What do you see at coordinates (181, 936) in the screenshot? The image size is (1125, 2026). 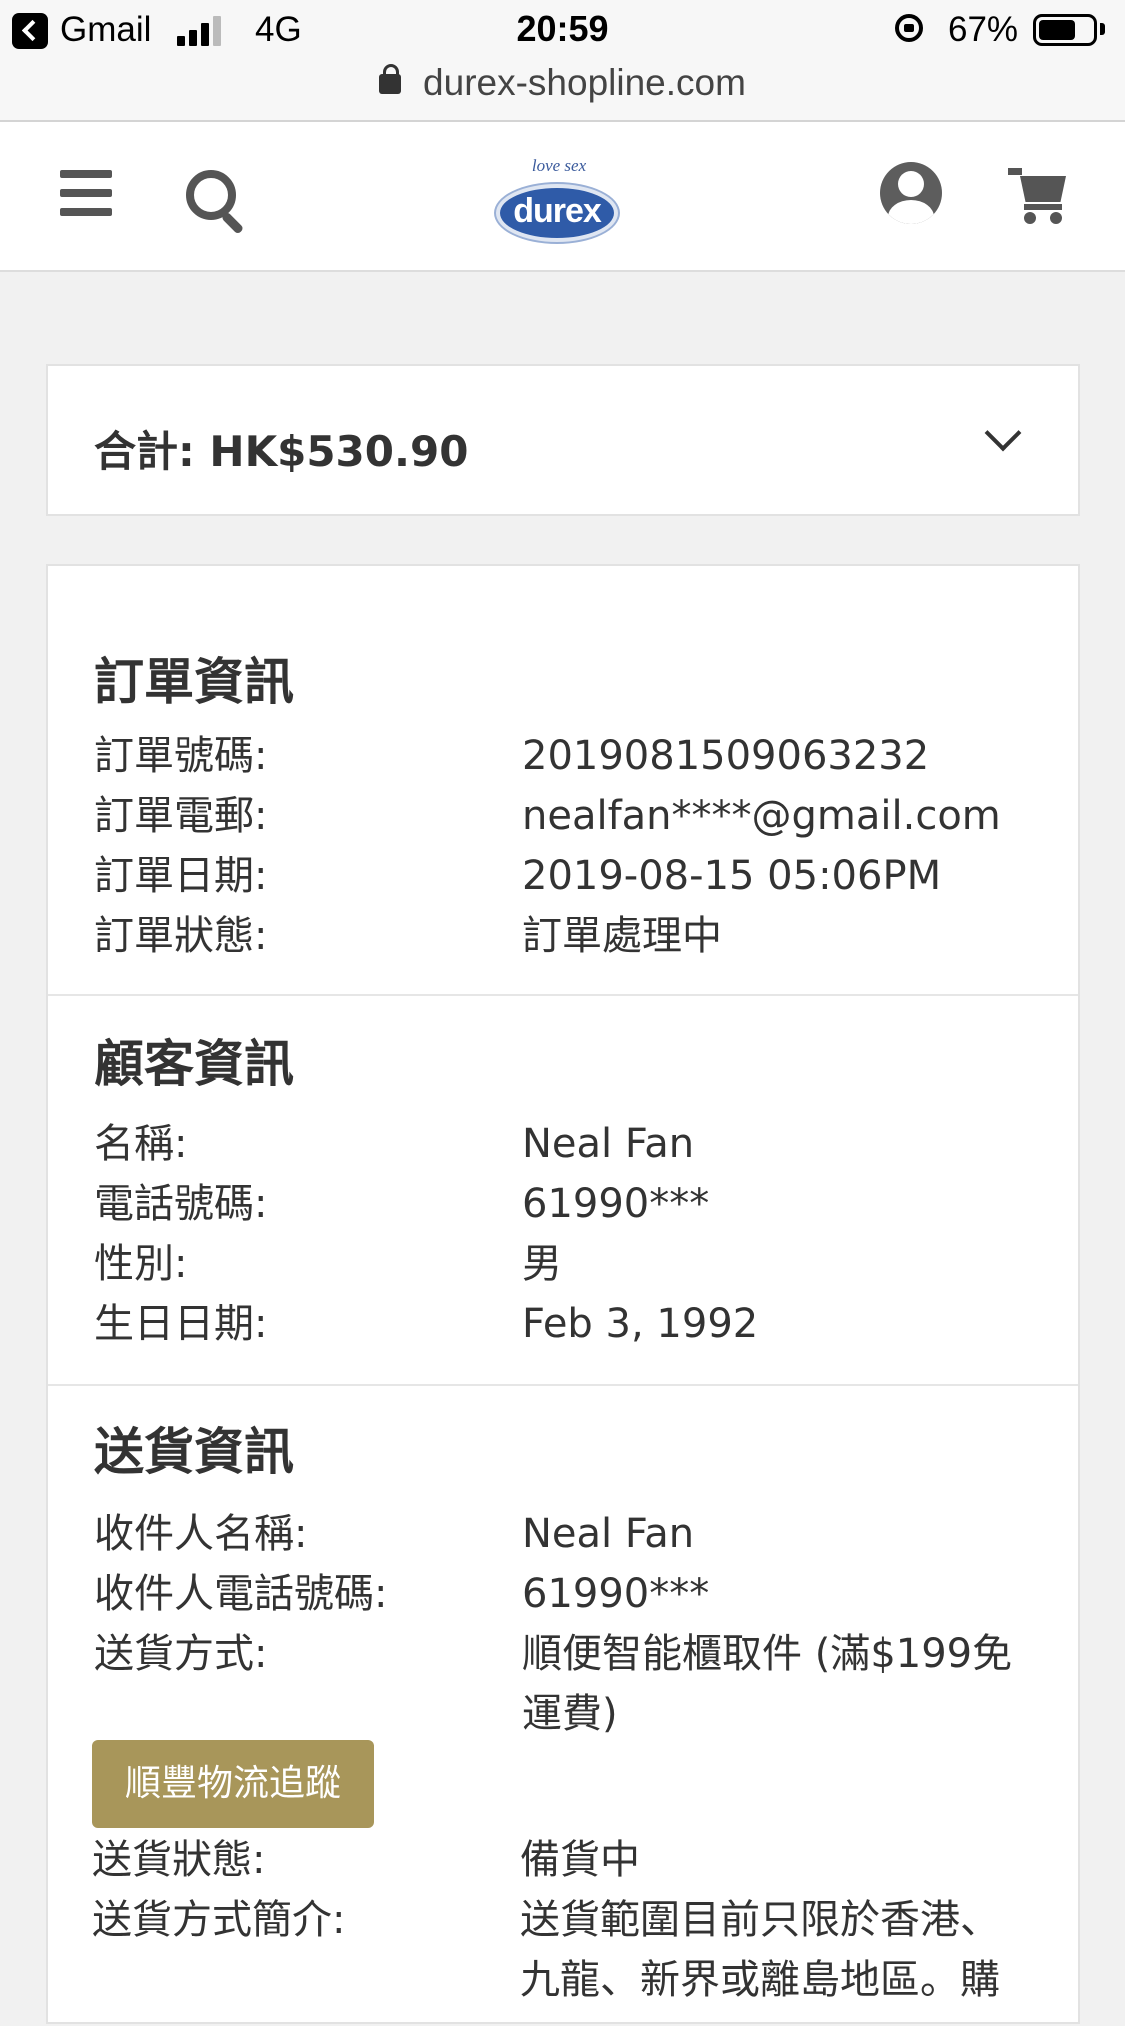 I see `row-label: 訂單狀態:` at bounding box center [181, 936].